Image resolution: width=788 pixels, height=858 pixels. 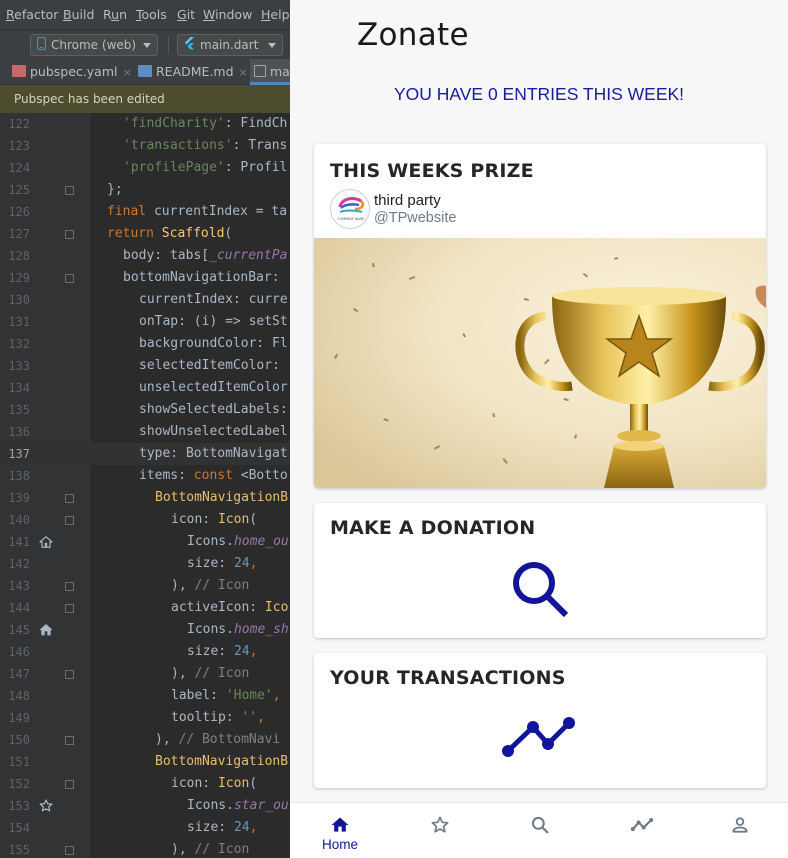 I want to click on code-line: 139 BottomNavigationB, so click(x=145, y=498).